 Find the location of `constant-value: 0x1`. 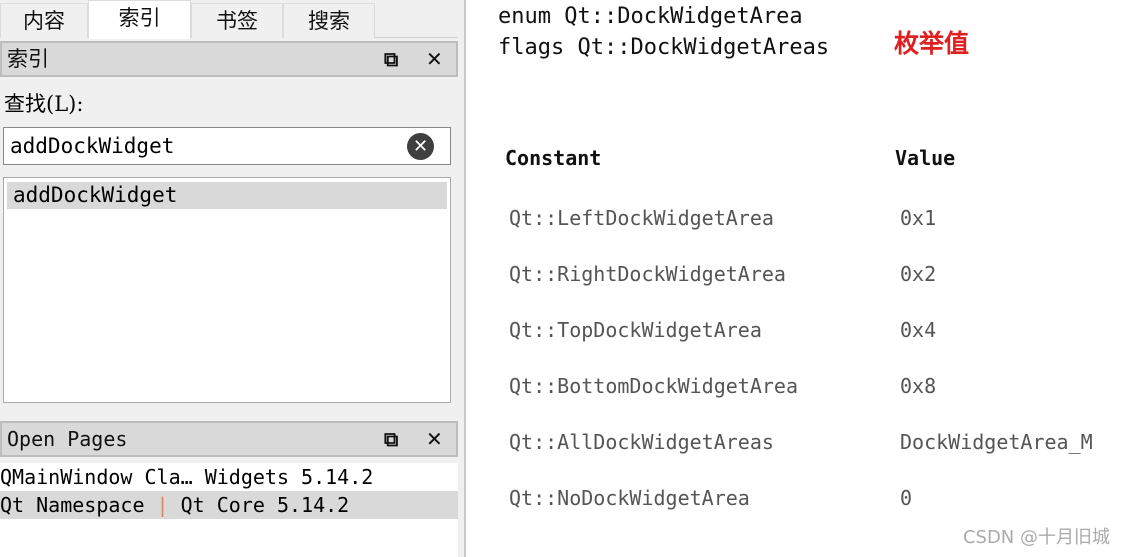

constant-value: 0x1 is located at coordinates (918, 218).